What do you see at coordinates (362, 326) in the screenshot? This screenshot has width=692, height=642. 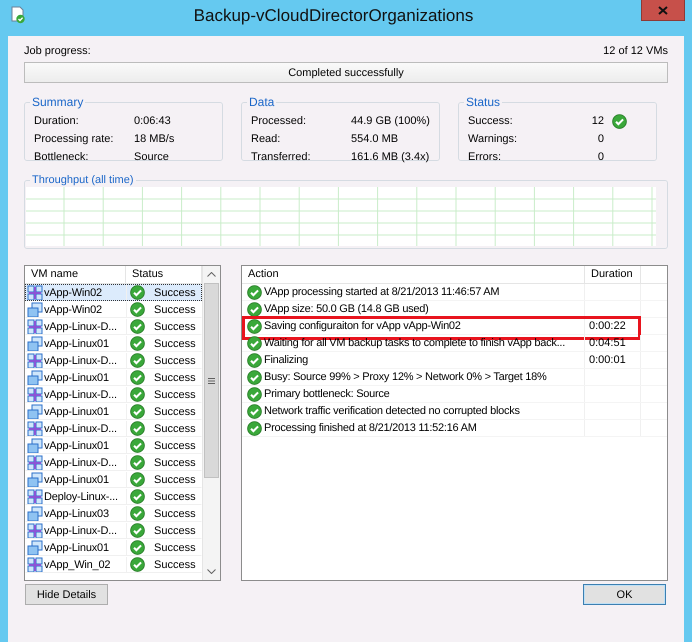 I see `action-text: Saving configuraiton for vApp vApp-Win02` at bounding box center [362, 326].